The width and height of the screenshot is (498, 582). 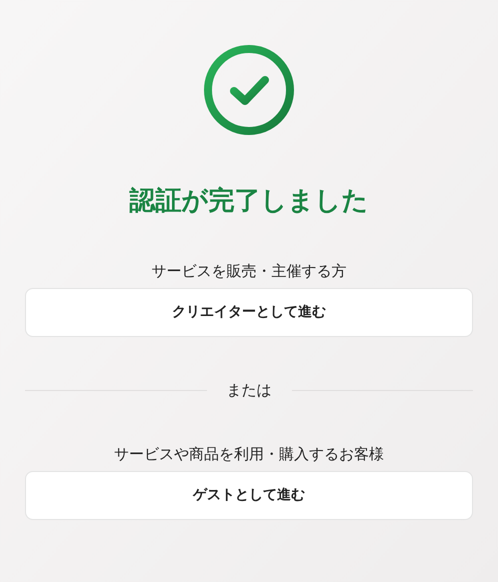 What do you see at coordinates (249, 312) in the screenshot?
I see `proceed-button: クリエイターとして進む` at bounding box center [249, 312].